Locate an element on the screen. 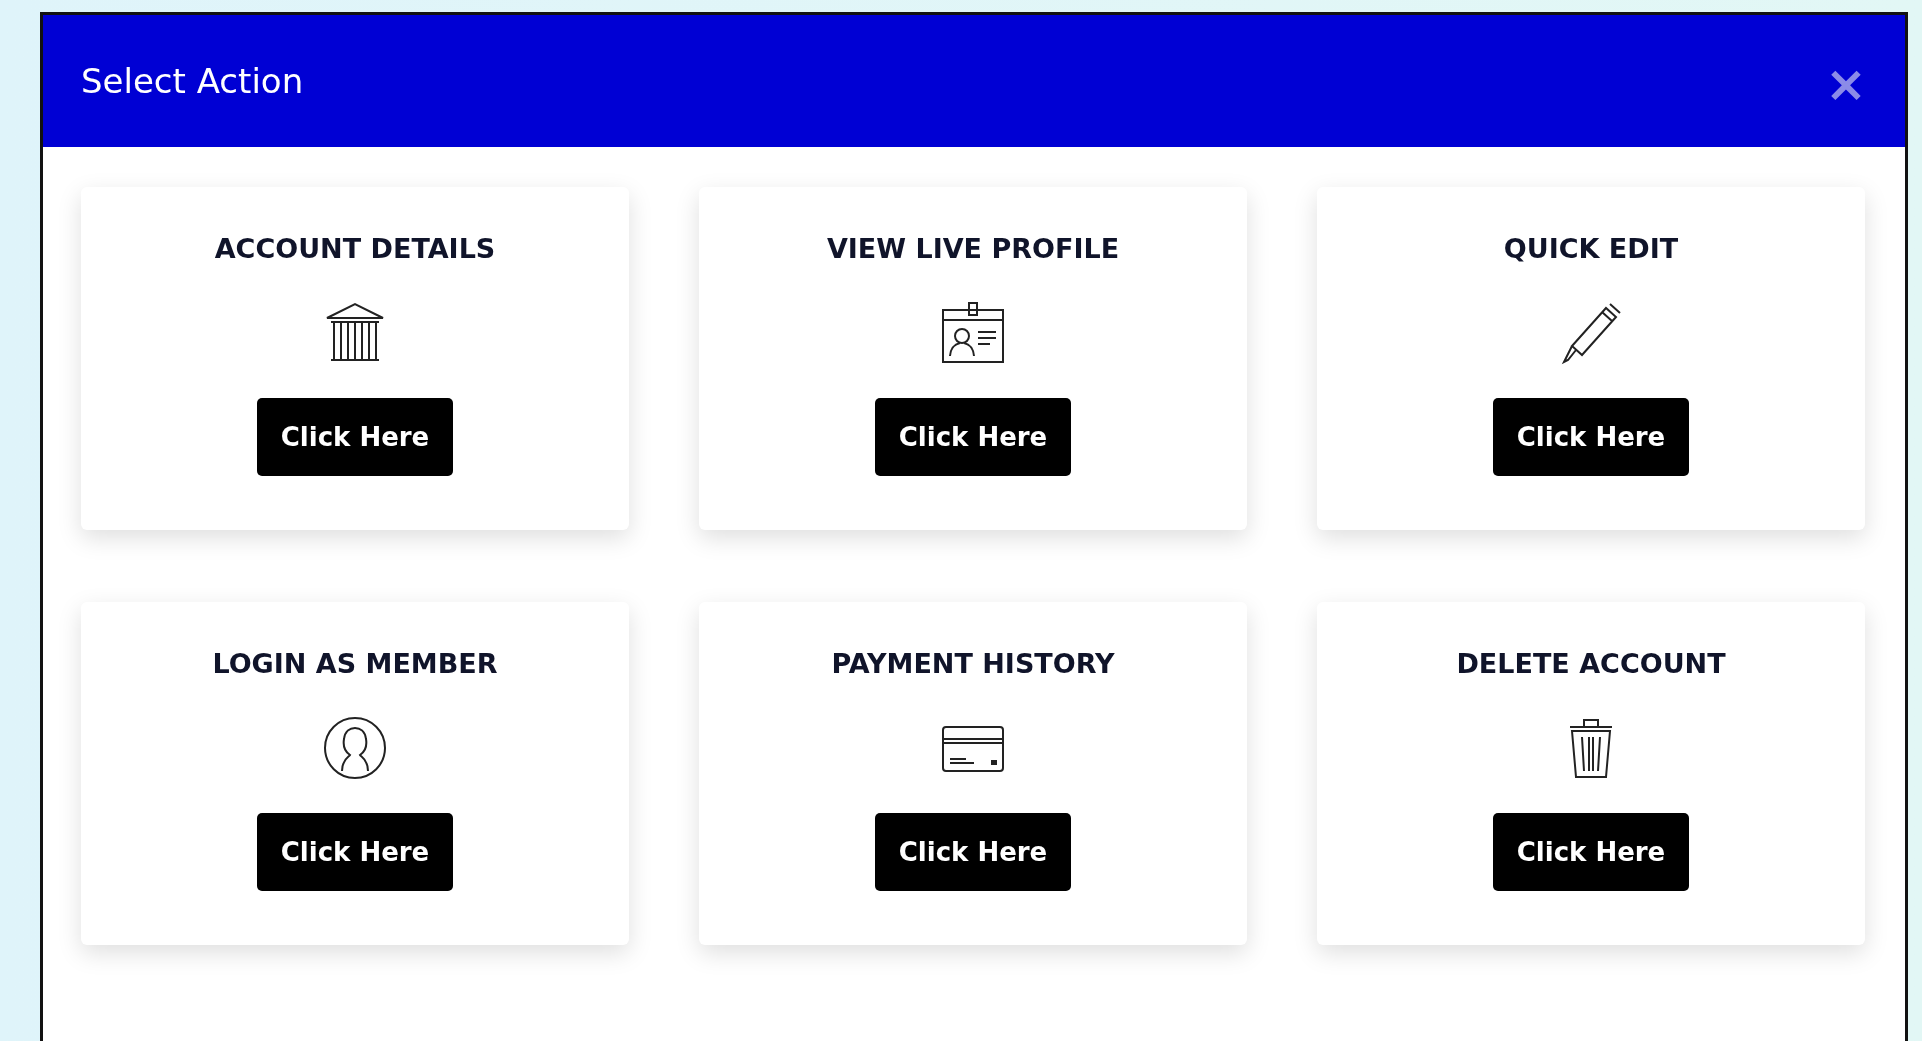  card-title: VIEW LIVE PROFILE is located at coordinates (973, 248).